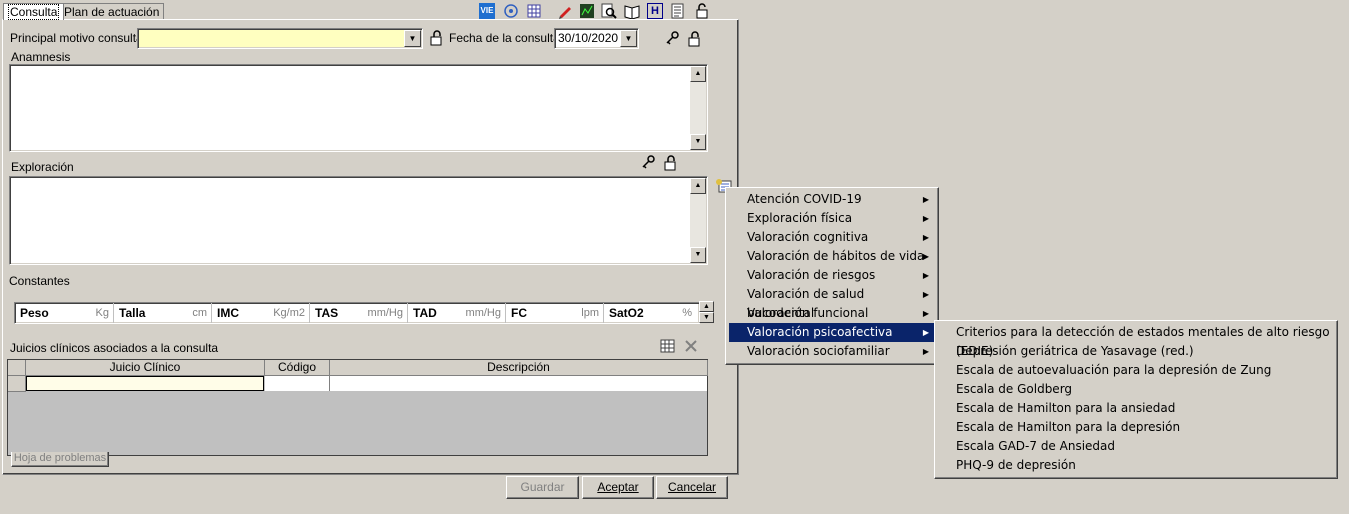  Describe the element at coordinates (596, 38) in the screenshot. I see `fecha-input: 30/10/2020 ▼` at that location.